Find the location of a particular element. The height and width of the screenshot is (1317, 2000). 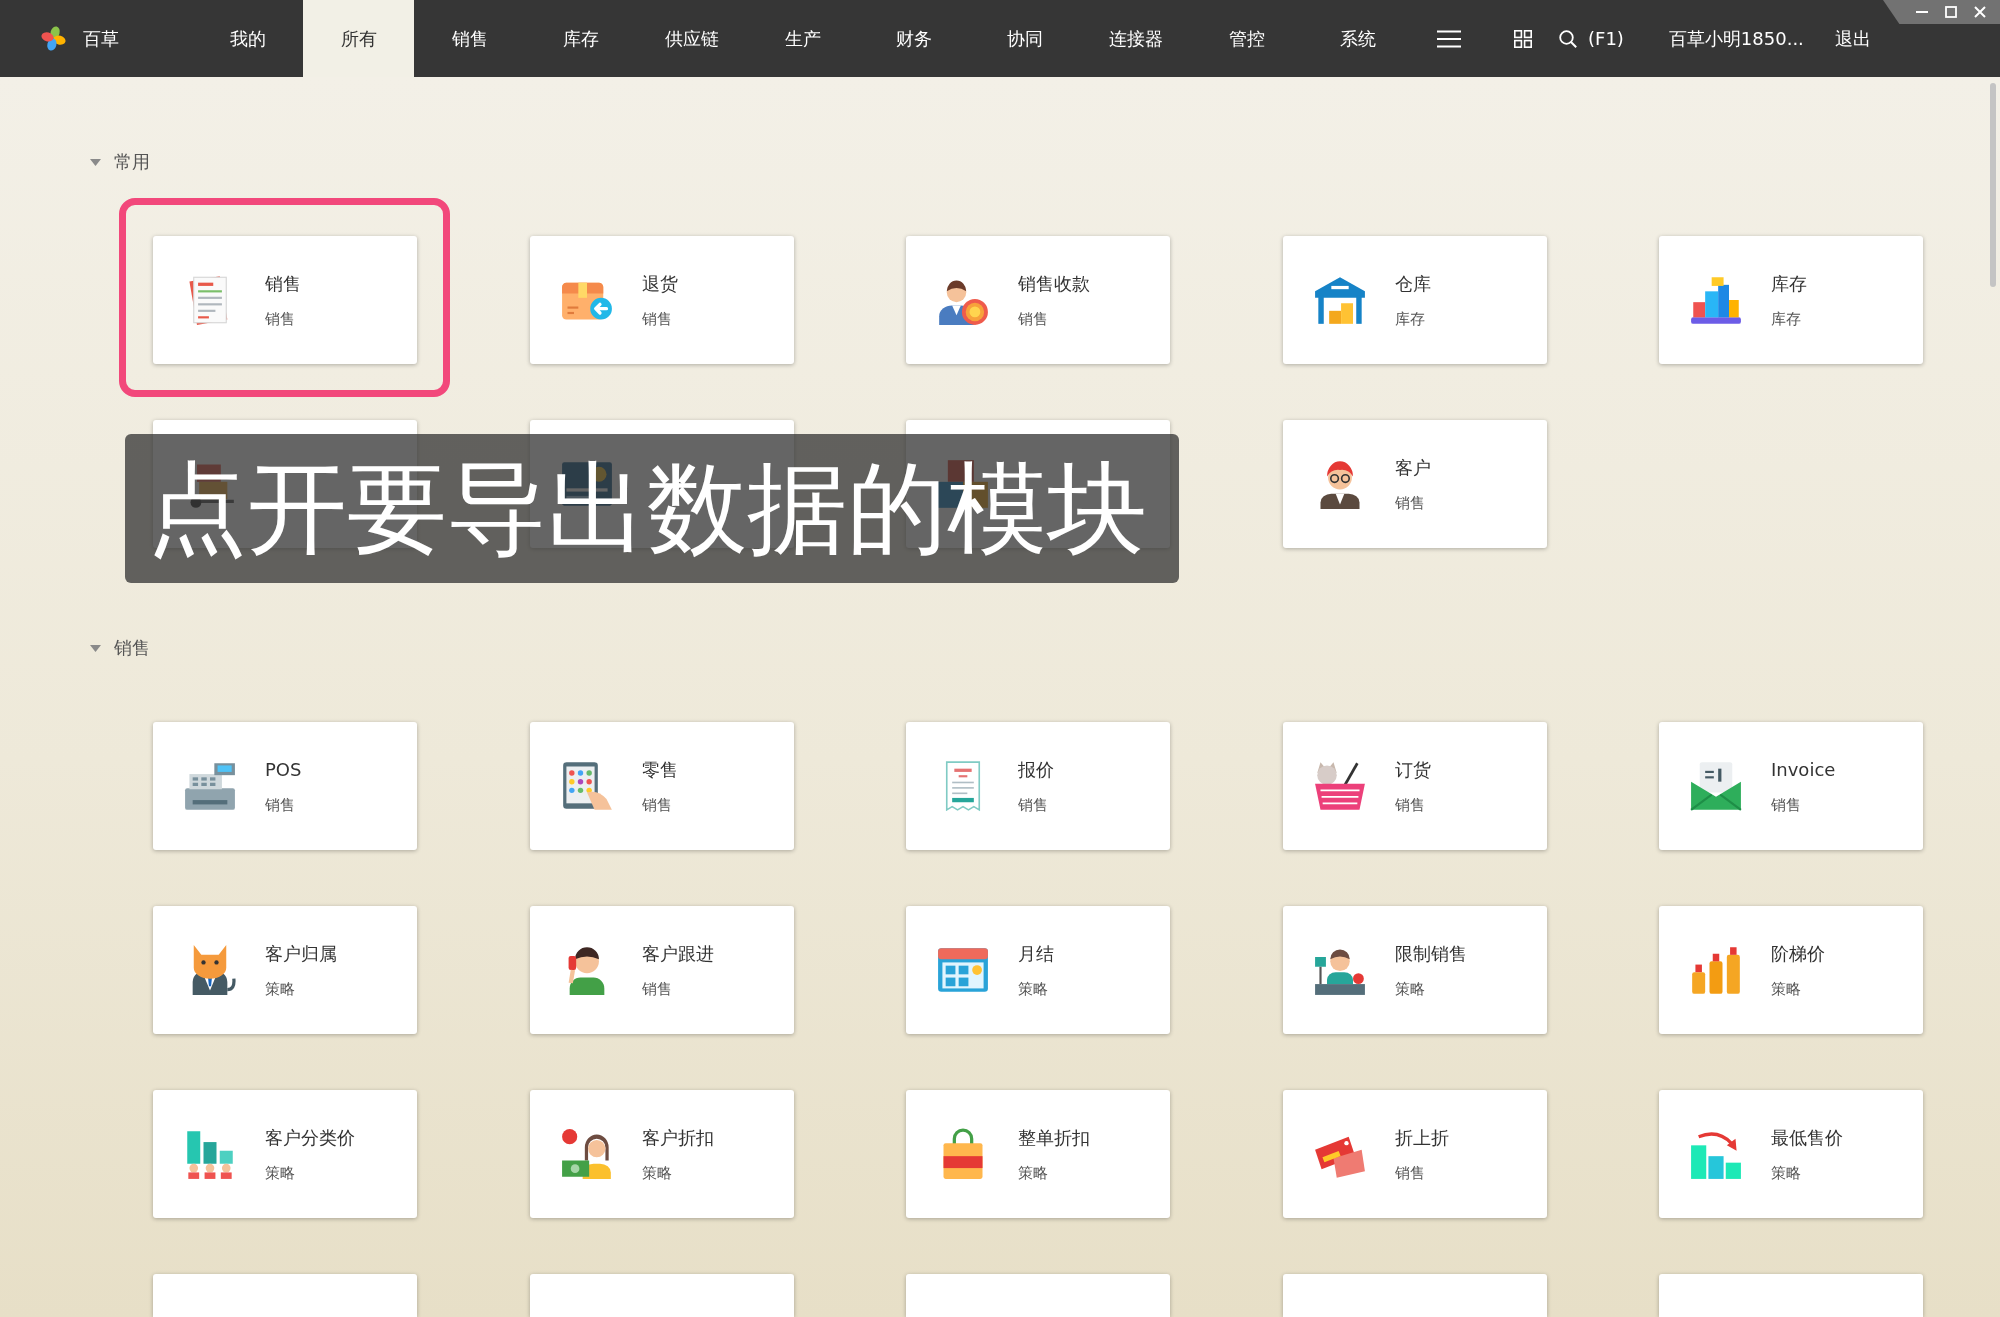

module-title: 报价 is located at coordinates (1036, 769).